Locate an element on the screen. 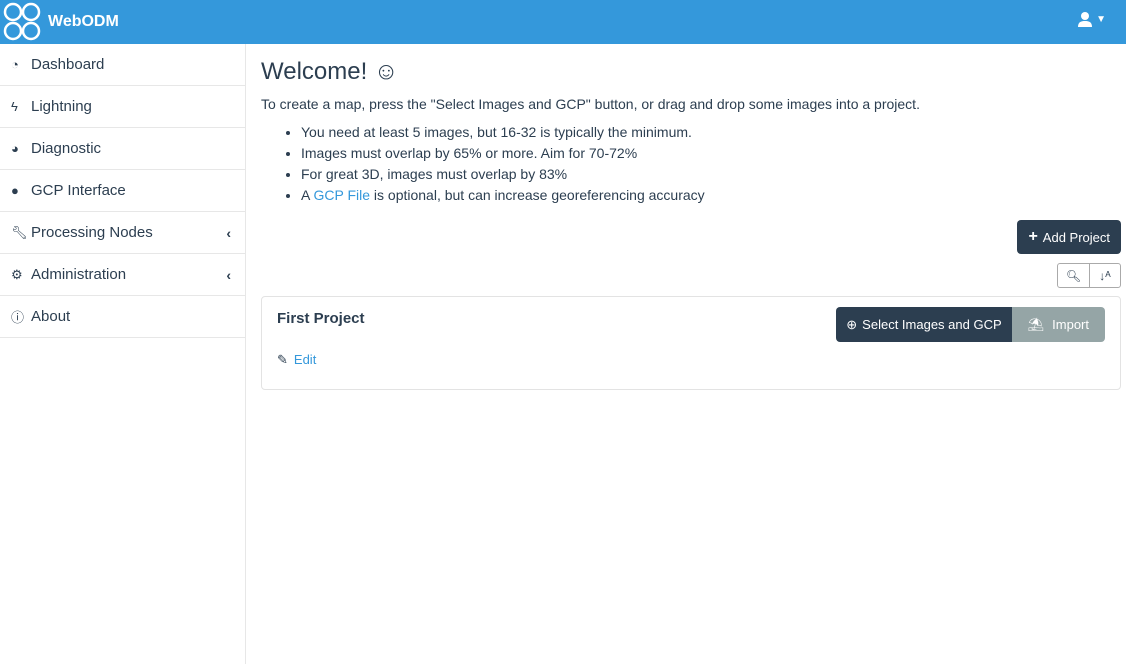  sidebar-item-processing-nodes: 🔧︎ Processing Nodes ‹ is located at coordinates (122, 233).